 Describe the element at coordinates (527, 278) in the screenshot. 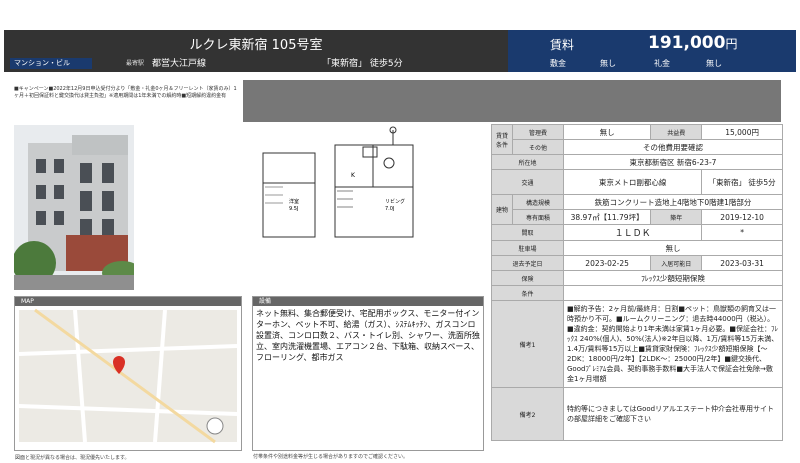

I see `insurance-label: 保険` at that location.